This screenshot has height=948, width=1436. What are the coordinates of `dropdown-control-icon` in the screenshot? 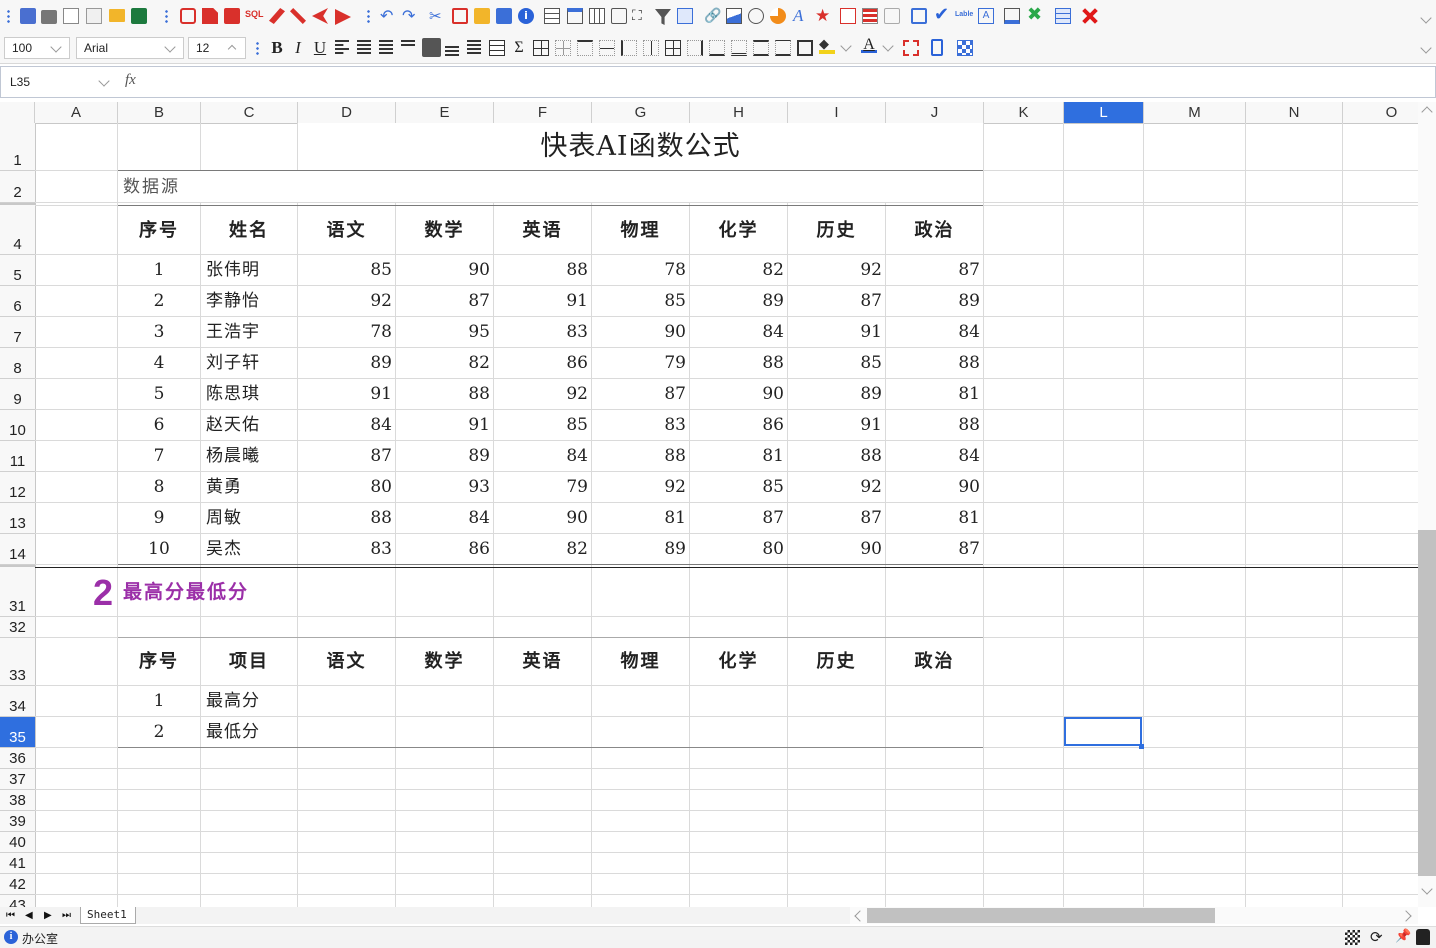 It's located at (1012, 16).